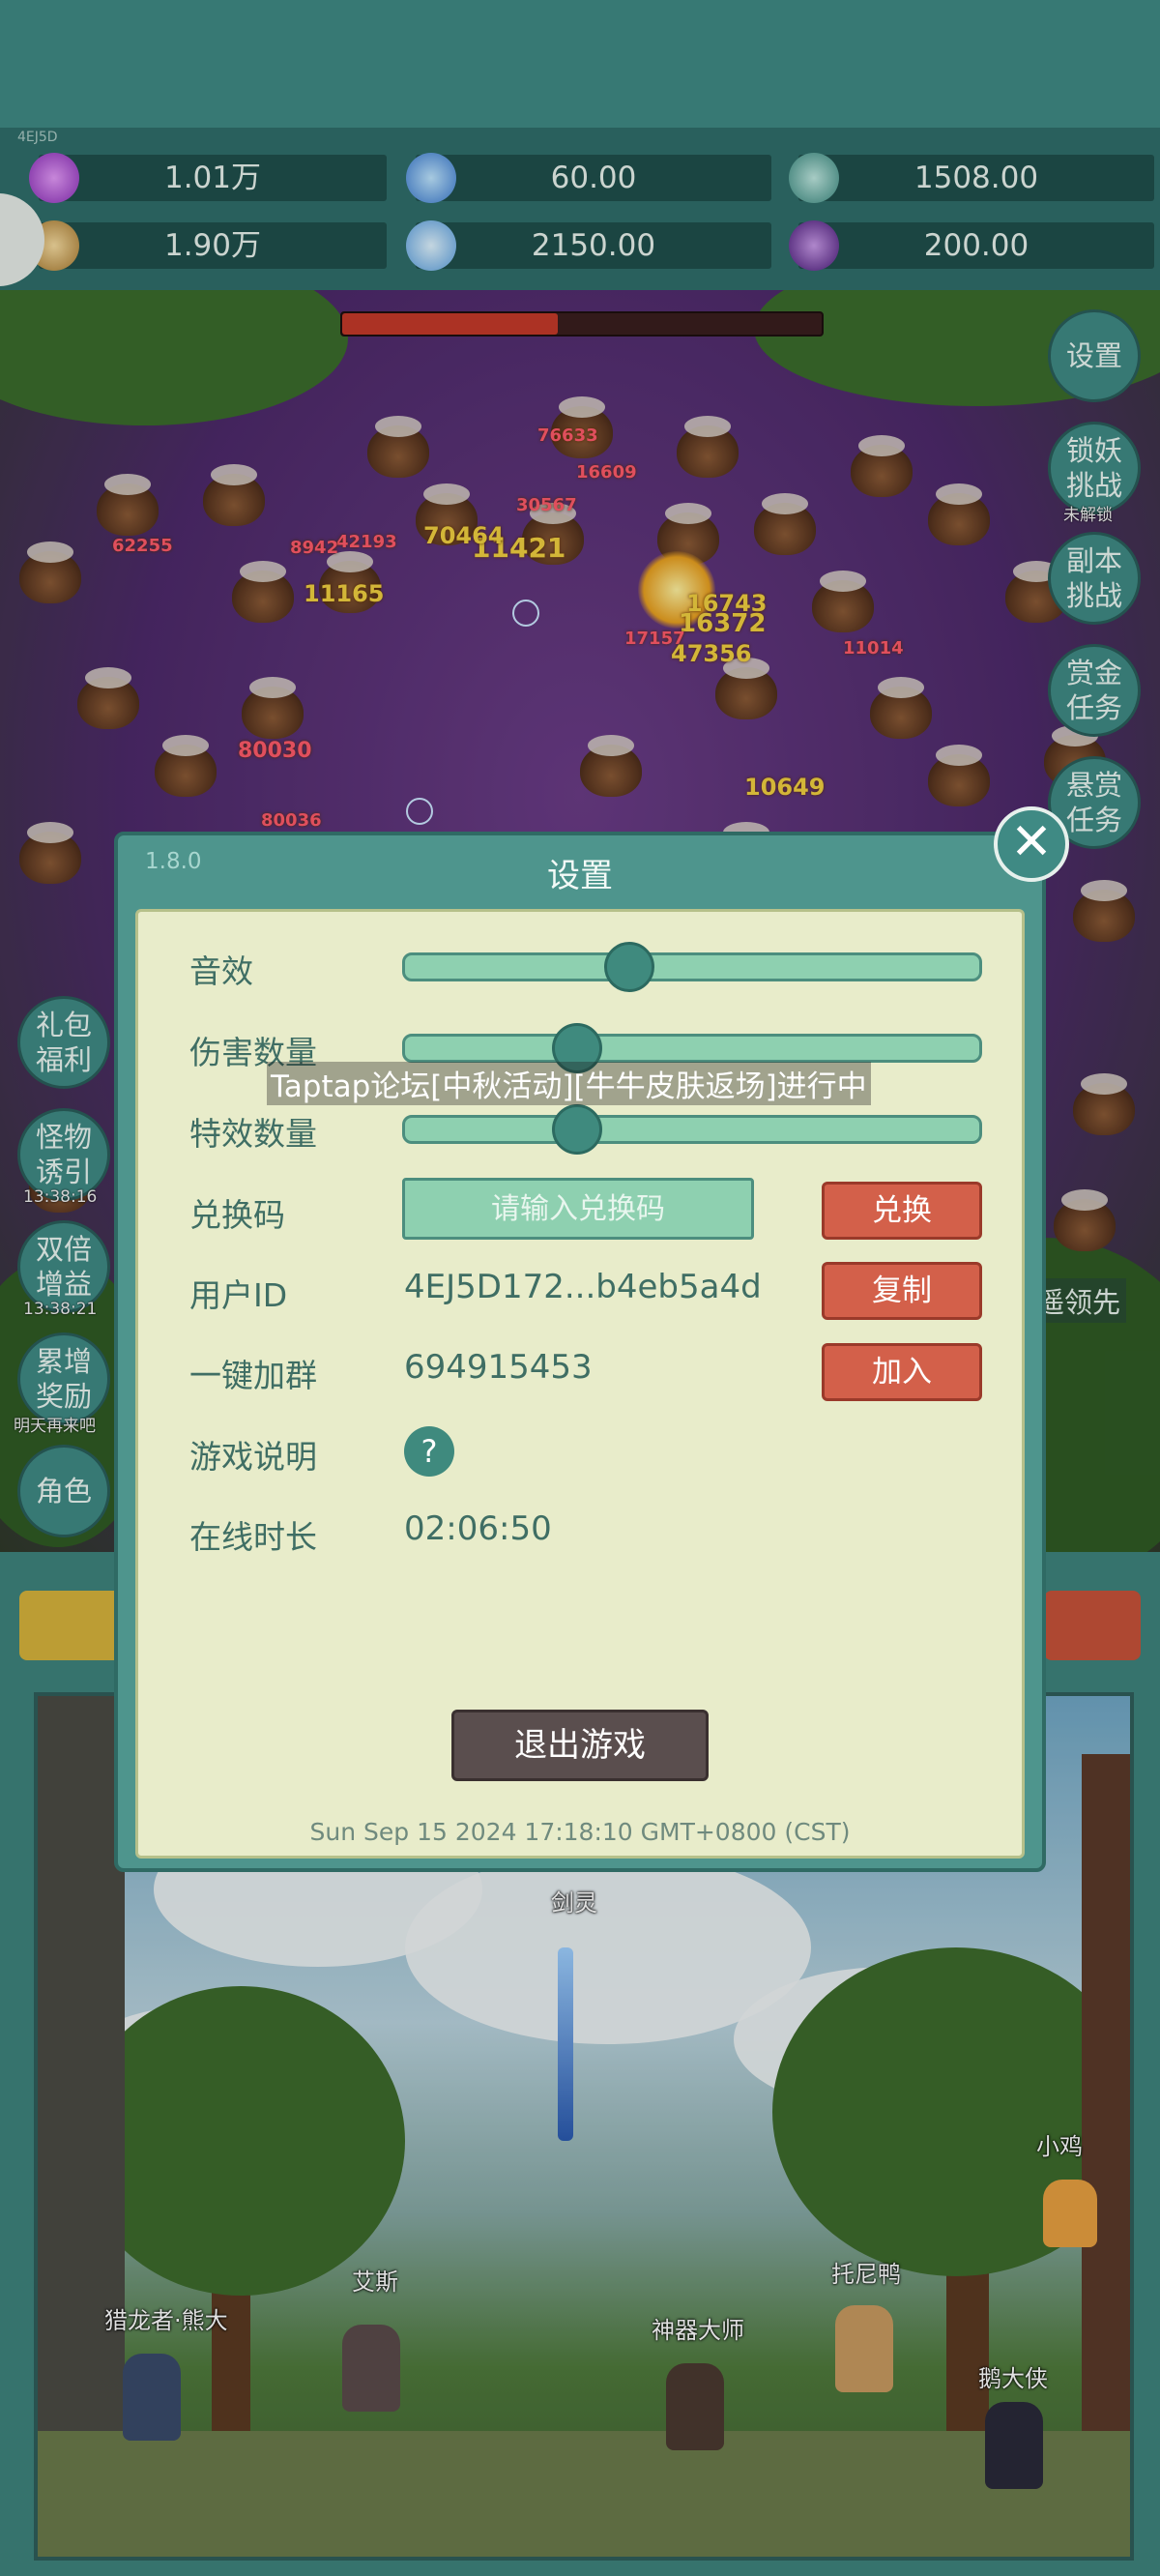  What do you see at coordinates (1031, 844) in the screenshot?
I see `close-icon: ✕` at bounding box center [1031, 844].